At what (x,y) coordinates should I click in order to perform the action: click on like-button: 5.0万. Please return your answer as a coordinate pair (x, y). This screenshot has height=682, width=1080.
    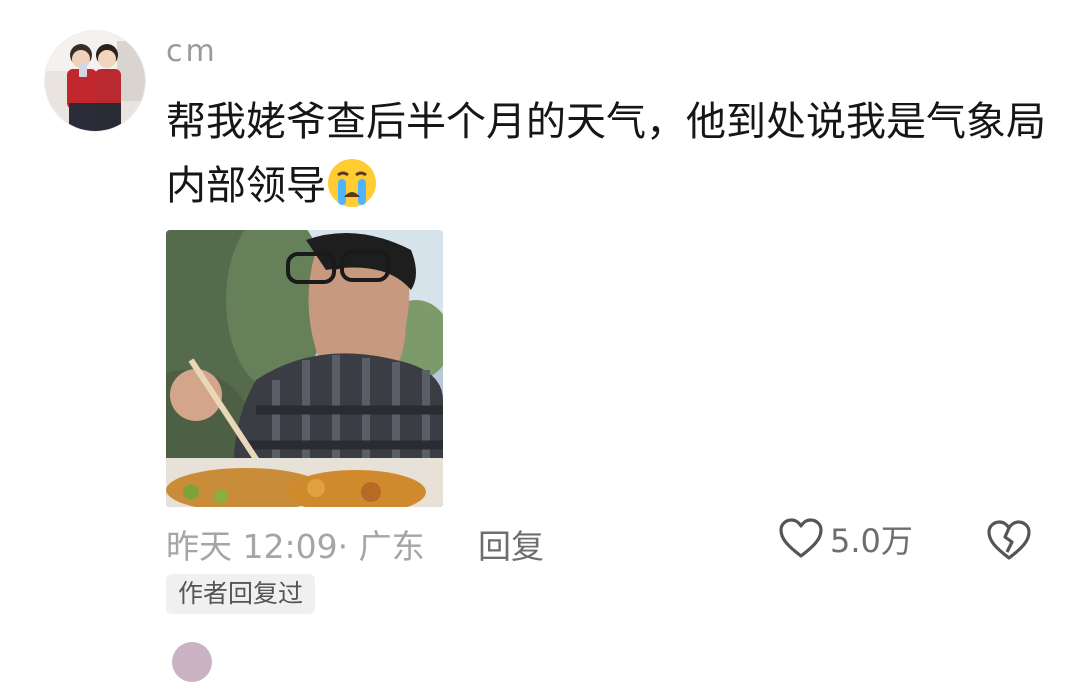
    Looking at the image, I should click on (845, 539).